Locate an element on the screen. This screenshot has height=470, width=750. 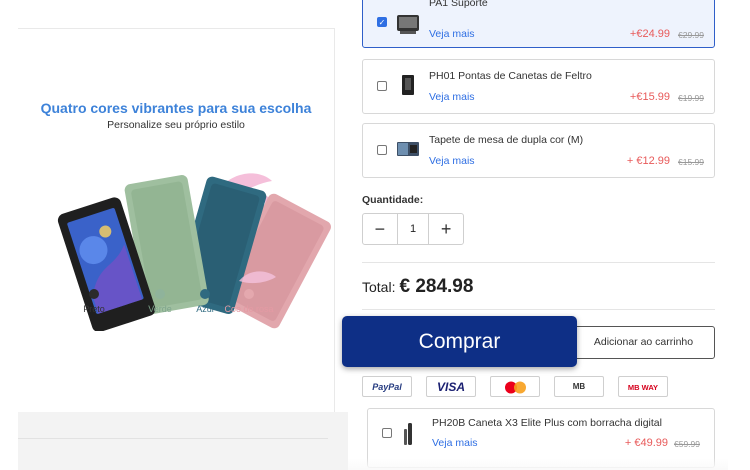
payment-methods: PayPal VISA MB MB WAY is located at coordinates (522, 386).